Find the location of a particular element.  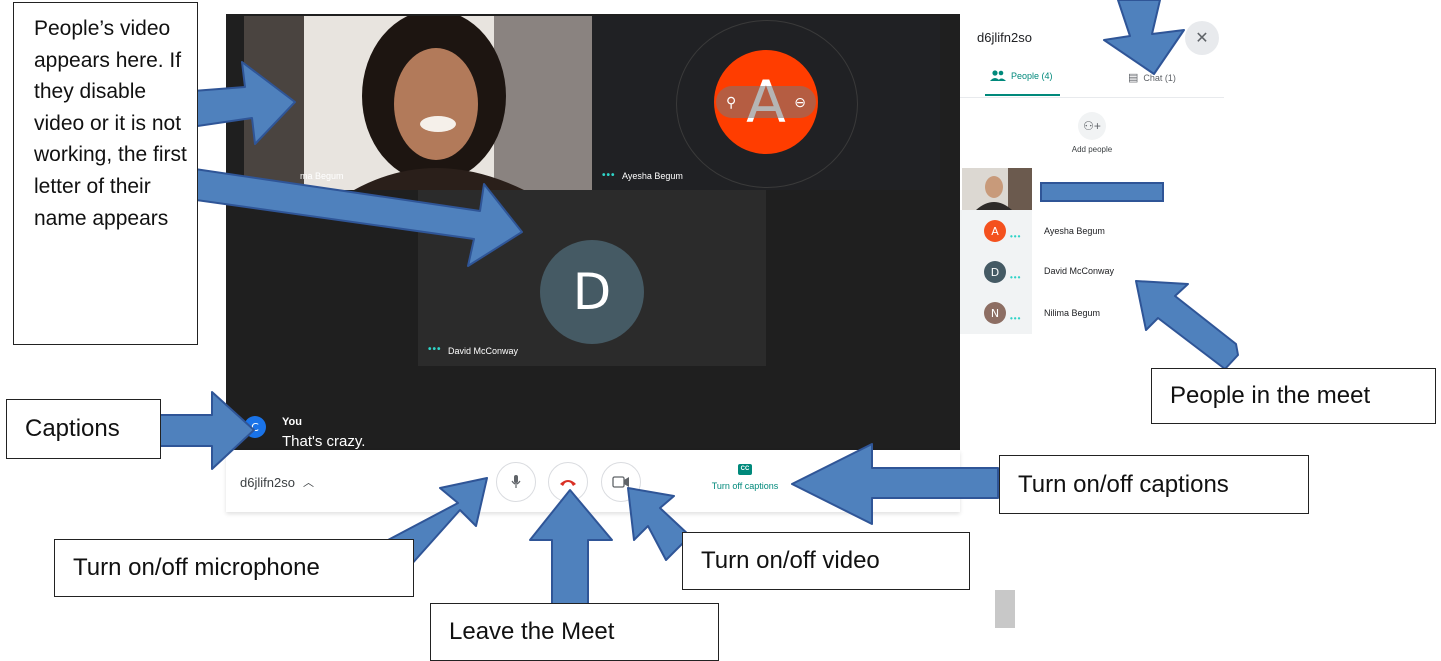

callout-captions: Captions is located at coordinates (83, 429).